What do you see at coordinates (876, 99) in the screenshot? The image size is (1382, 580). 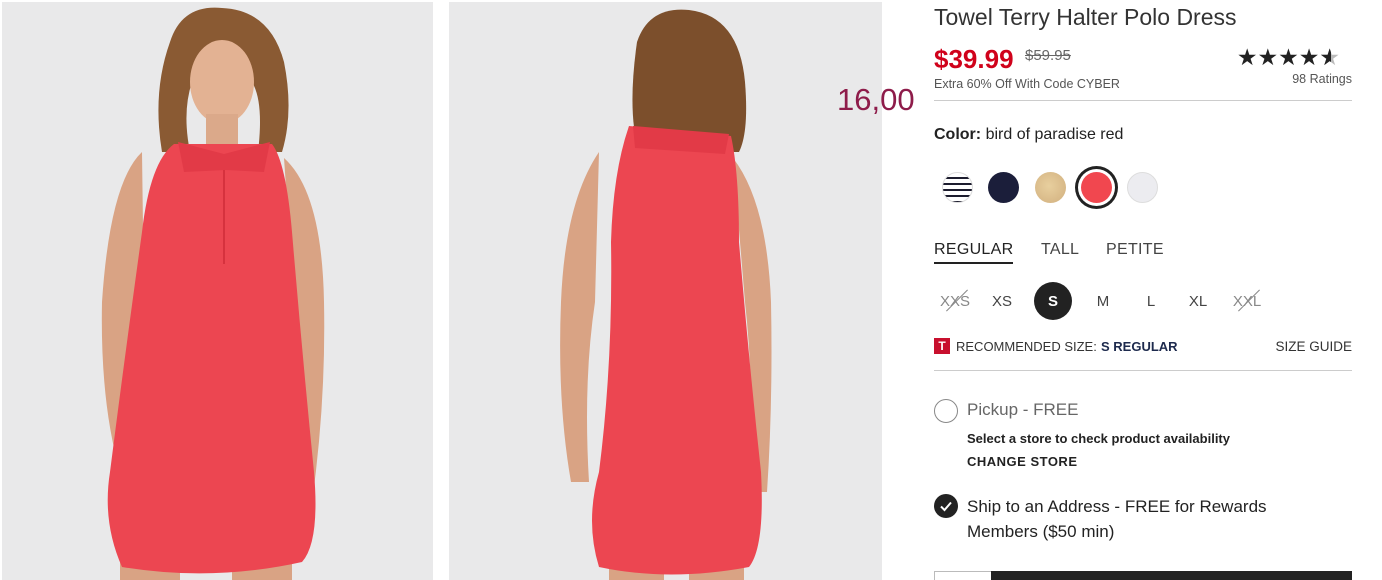 I see `overlay-number: 16,00` at bounding box center [876, 99].